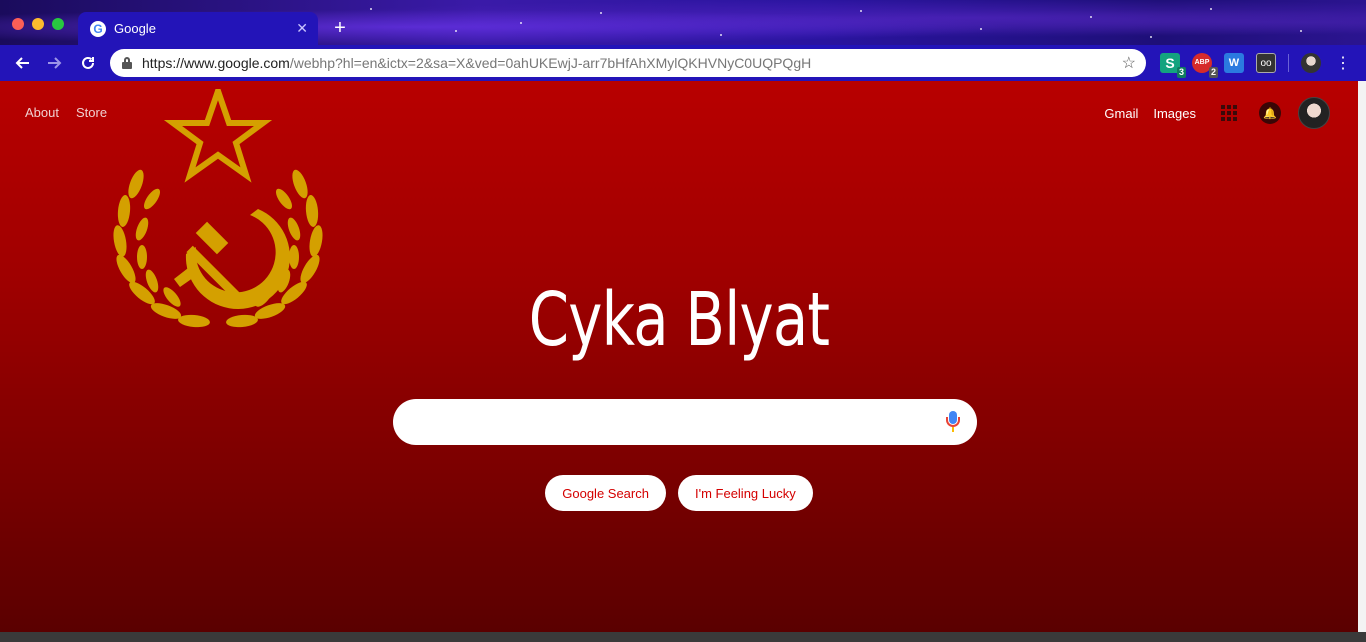 Image resolution: width=1366 pixels, height=642 pixels. What do you see at coordinates (683, 637) in the screenshot?
I see `window-bottom-edge` at bounding box center [683, 637].